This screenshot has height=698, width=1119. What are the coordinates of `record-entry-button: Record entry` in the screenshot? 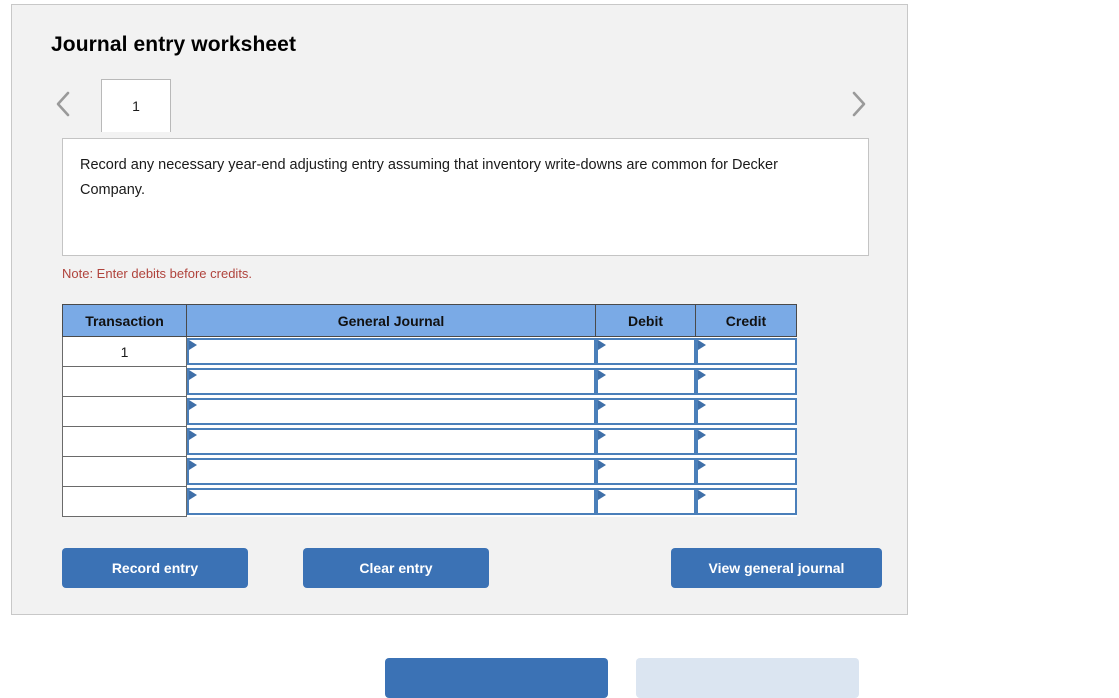 It's located at (155, 568).